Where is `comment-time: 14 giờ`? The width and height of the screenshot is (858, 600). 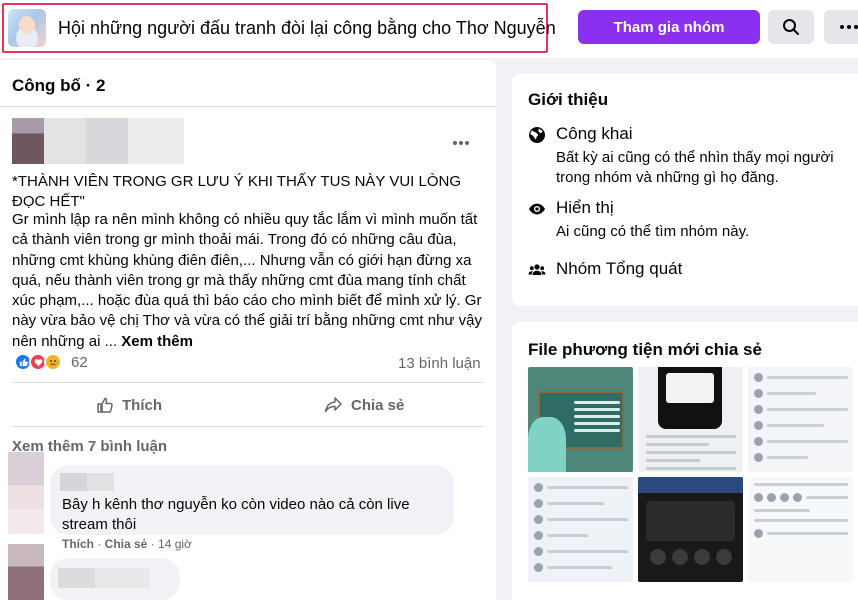
comment-time: 14 giờ is located at coordinates (175, 544).